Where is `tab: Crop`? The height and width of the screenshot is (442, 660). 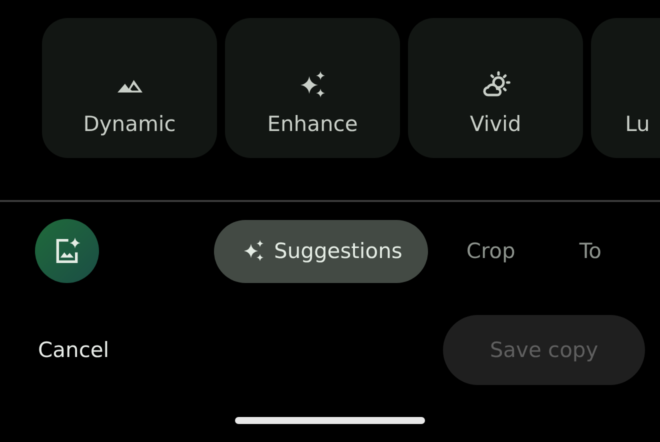 tab: Crop is located at coordinates (491, 251).